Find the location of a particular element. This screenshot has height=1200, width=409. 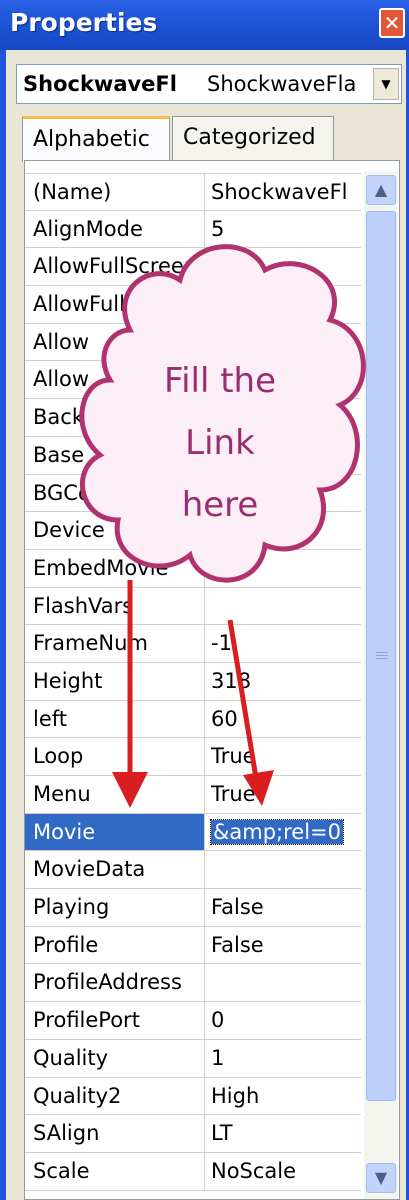

property-row: (Name) ShockwaveFl is located at coordinates (193, 192).